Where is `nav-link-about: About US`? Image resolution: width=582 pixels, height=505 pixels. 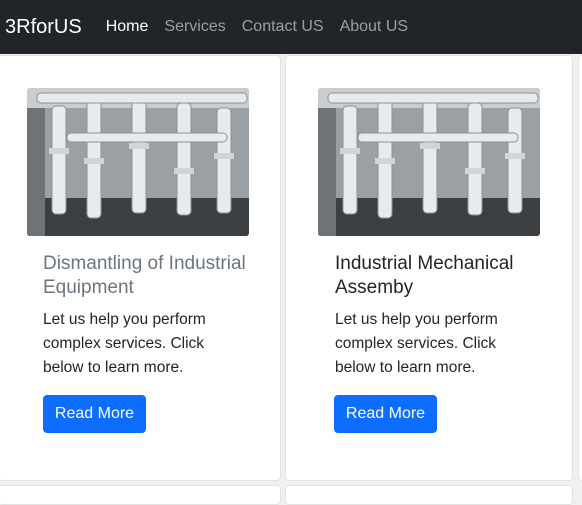 nav-link-about: About US is located at coordinates (374, 27).